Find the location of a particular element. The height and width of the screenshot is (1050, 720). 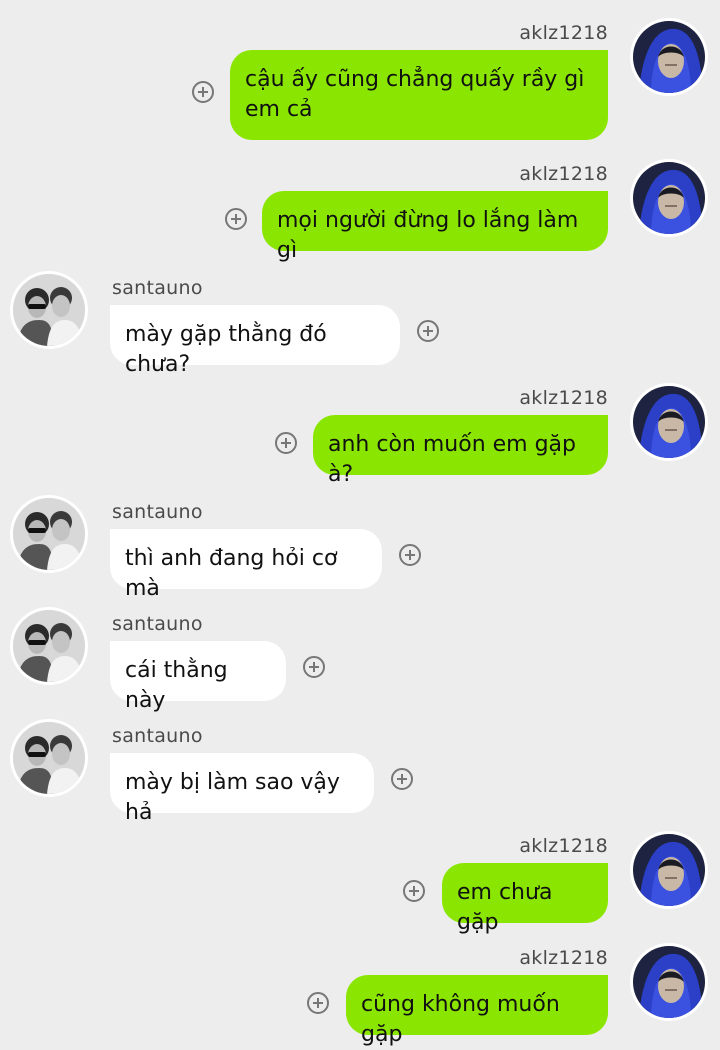

message-row: aklz1218 mọi người đừng lo lắng làm gì is located at coordinates (360, 211).